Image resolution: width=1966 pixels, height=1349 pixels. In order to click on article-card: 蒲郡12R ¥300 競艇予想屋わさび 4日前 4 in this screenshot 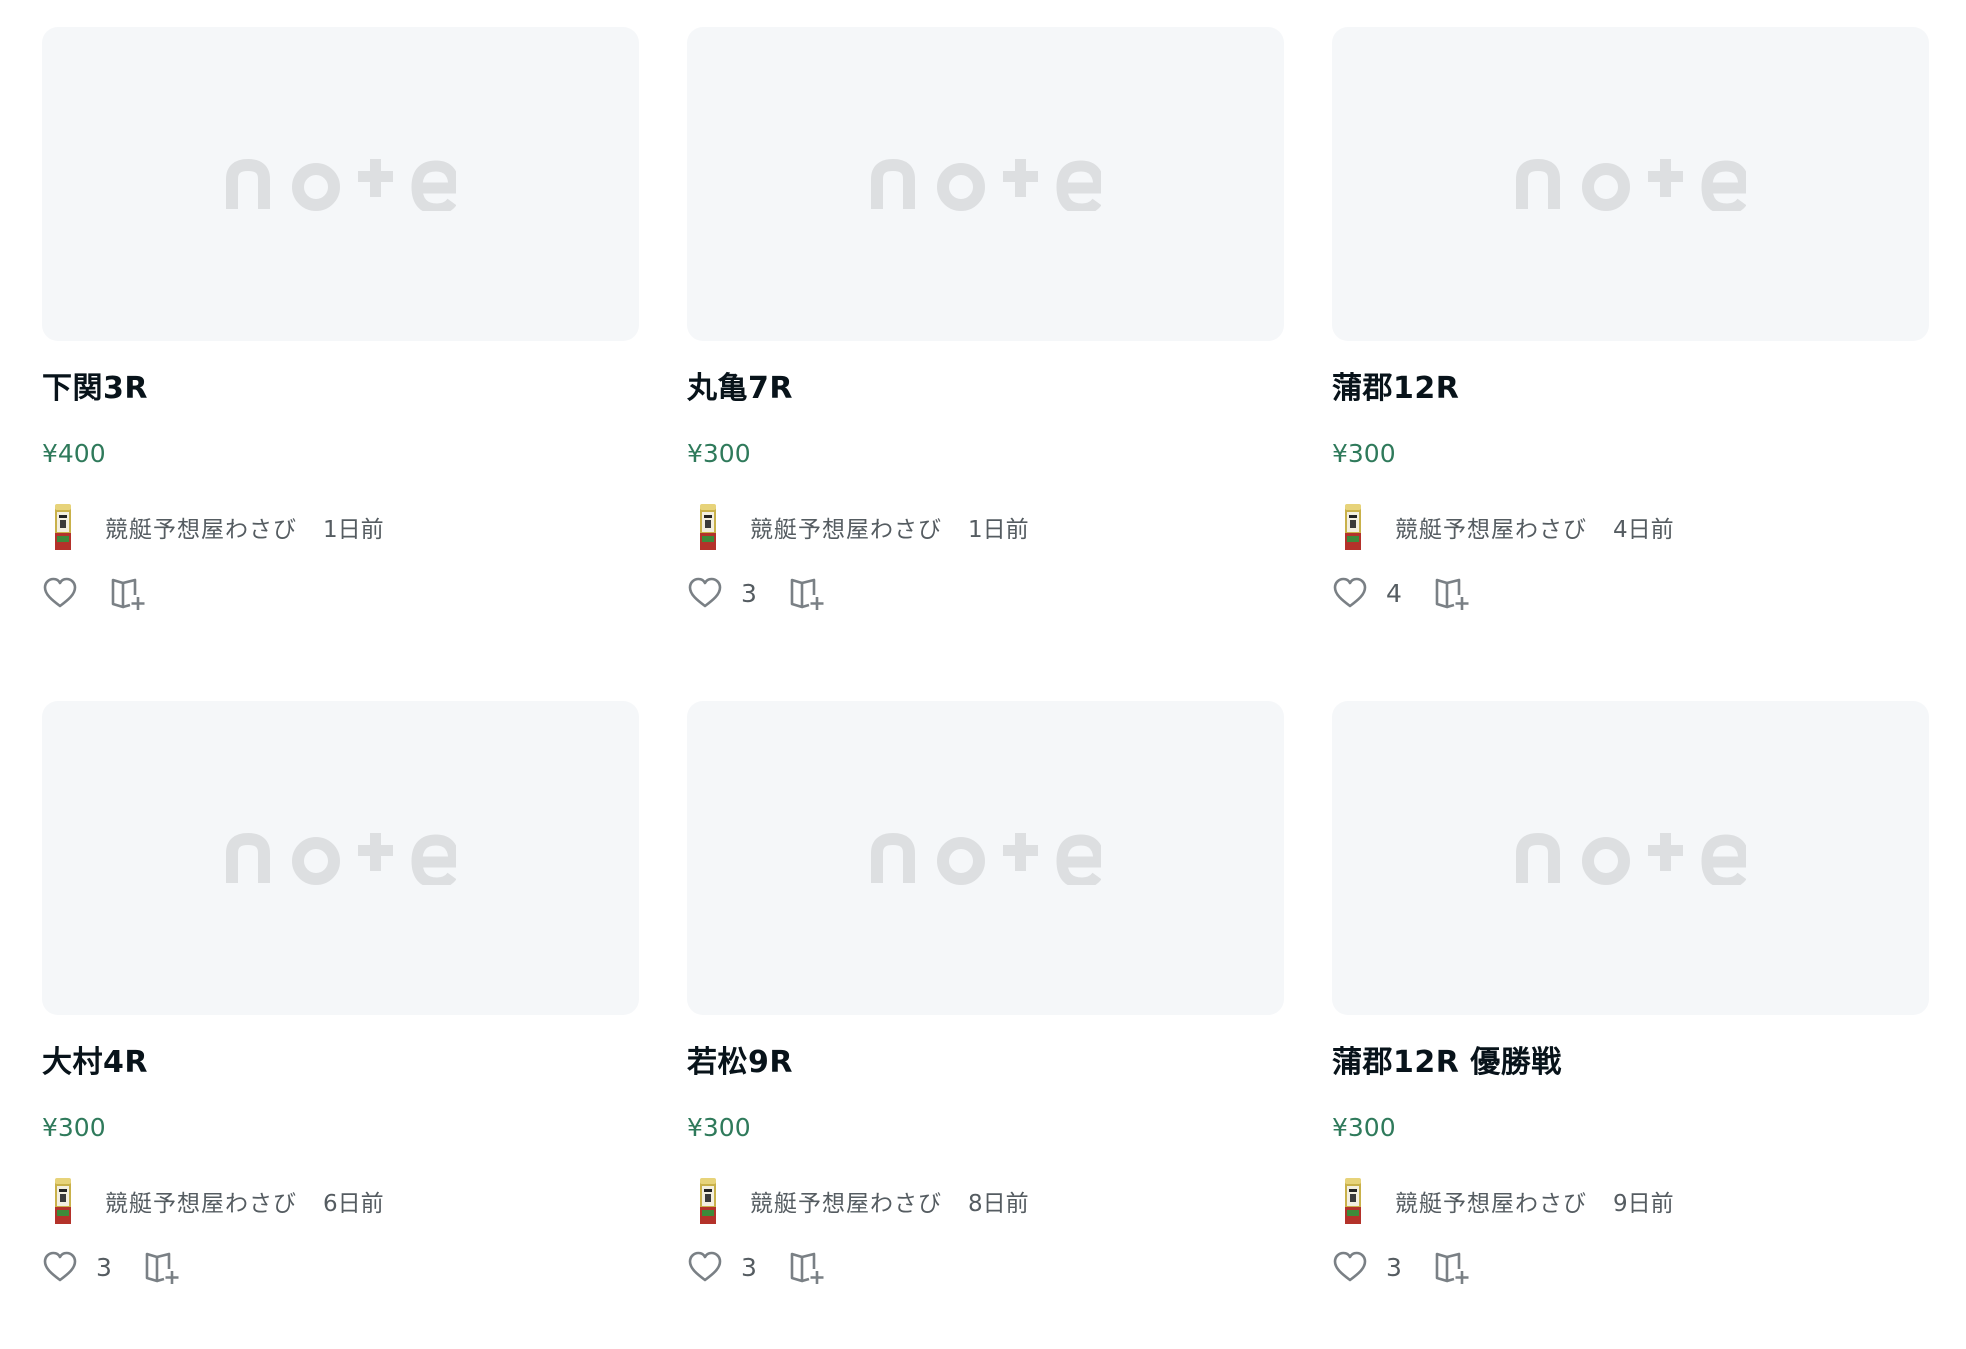, I will do `click(1630, 351)`.